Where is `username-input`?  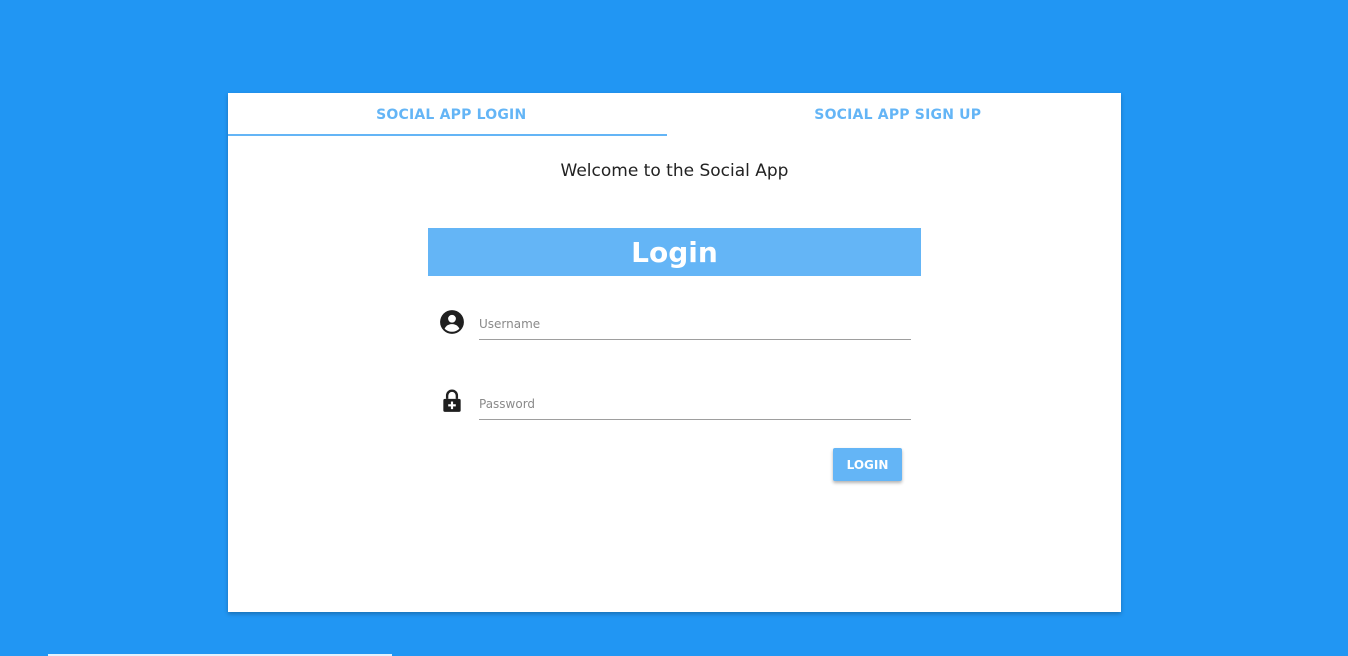 username-input is located at coordinates (695, 324).